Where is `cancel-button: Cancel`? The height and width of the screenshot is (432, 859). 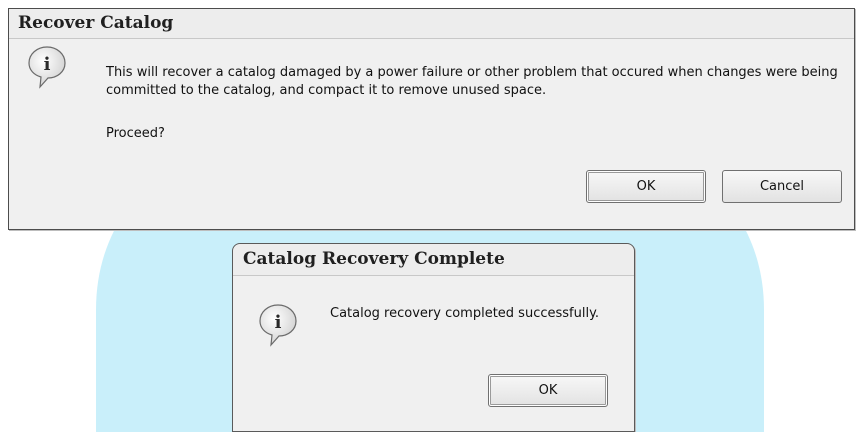
cancel-button: Cancel is located at coordinates (782, 186).